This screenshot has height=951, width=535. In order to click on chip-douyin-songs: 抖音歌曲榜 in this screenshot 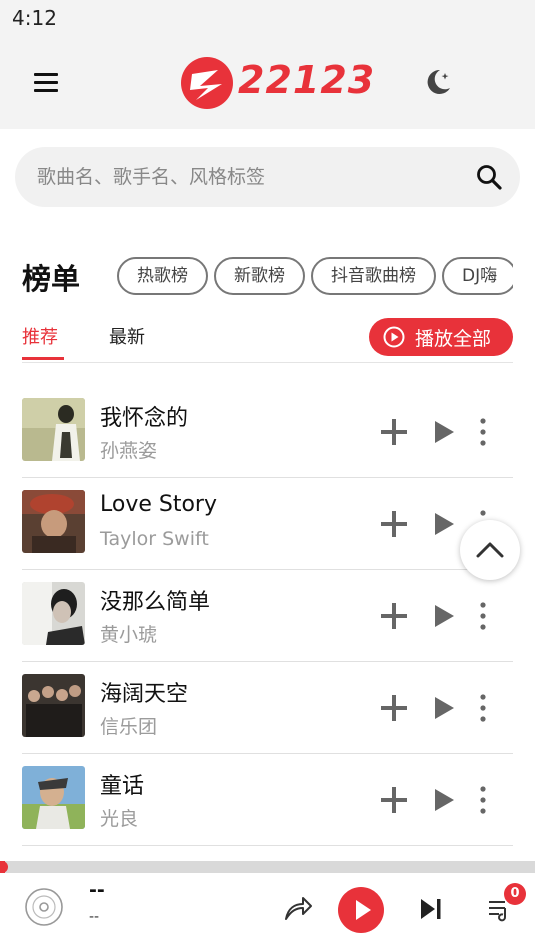, I will do `click(373, 276)`.